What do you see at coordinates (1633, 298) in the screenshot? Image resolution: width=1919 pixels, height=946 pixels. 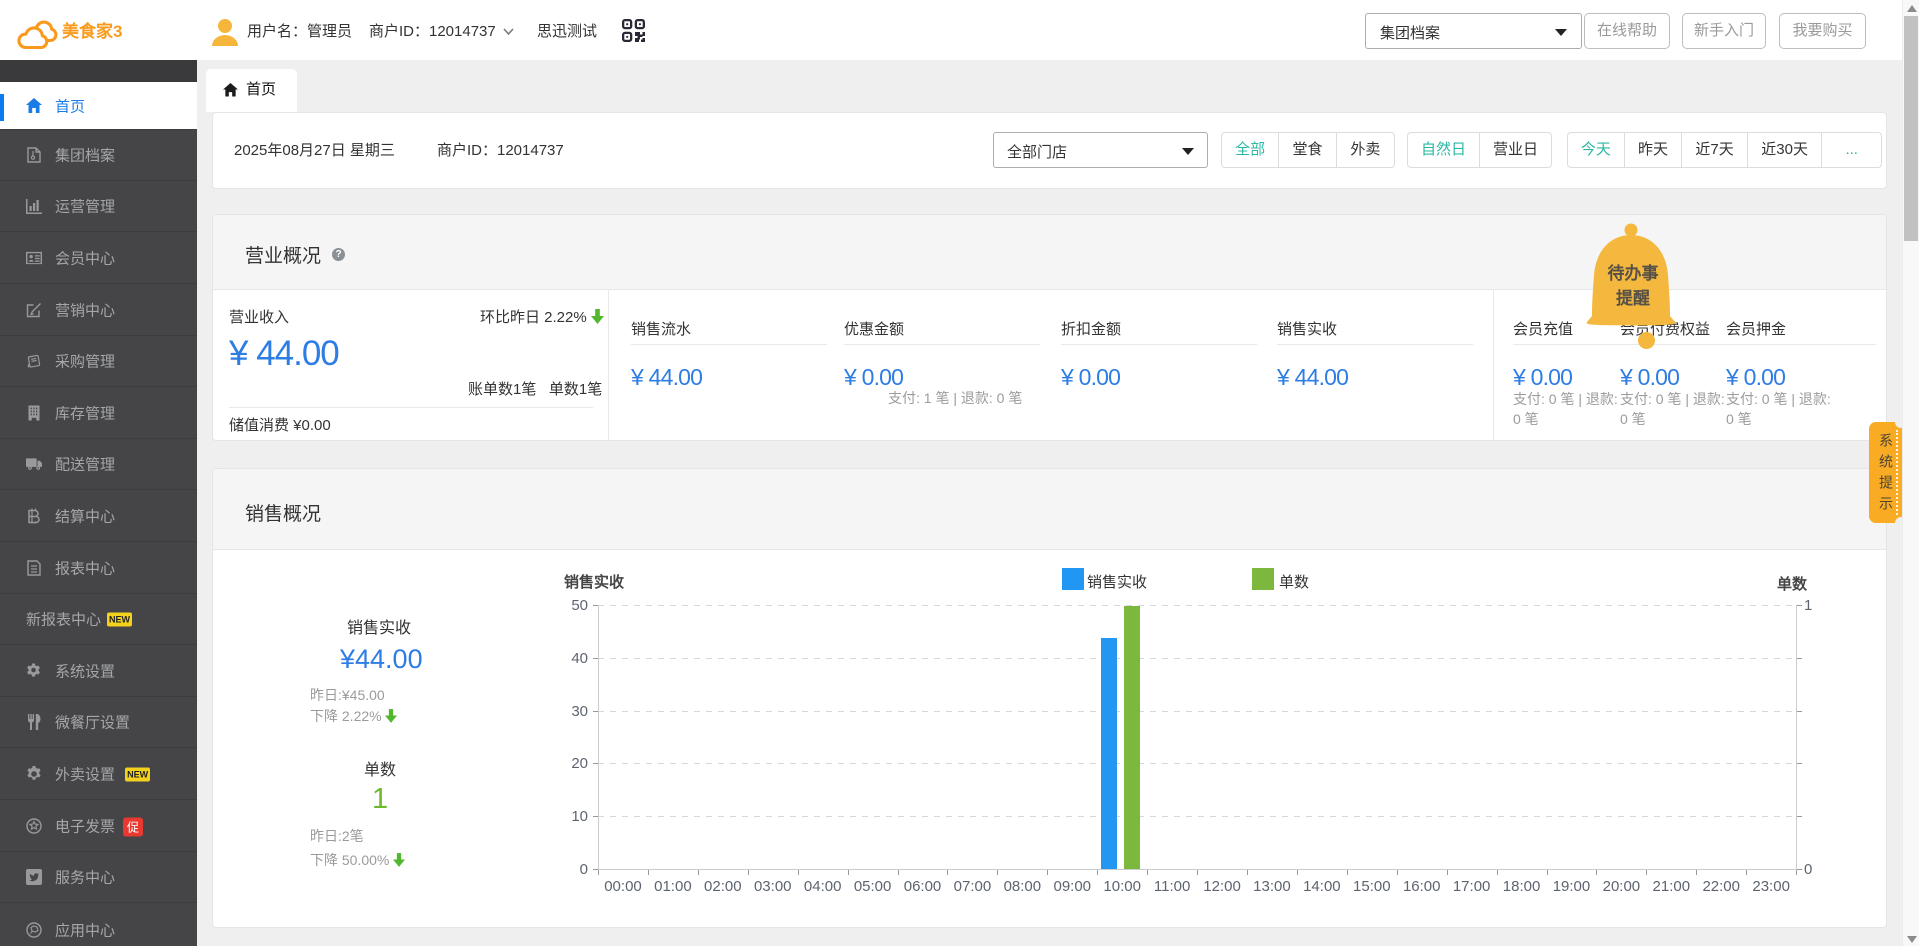 I see `svg-text: 提醒` at bounding box center [1633, 298].